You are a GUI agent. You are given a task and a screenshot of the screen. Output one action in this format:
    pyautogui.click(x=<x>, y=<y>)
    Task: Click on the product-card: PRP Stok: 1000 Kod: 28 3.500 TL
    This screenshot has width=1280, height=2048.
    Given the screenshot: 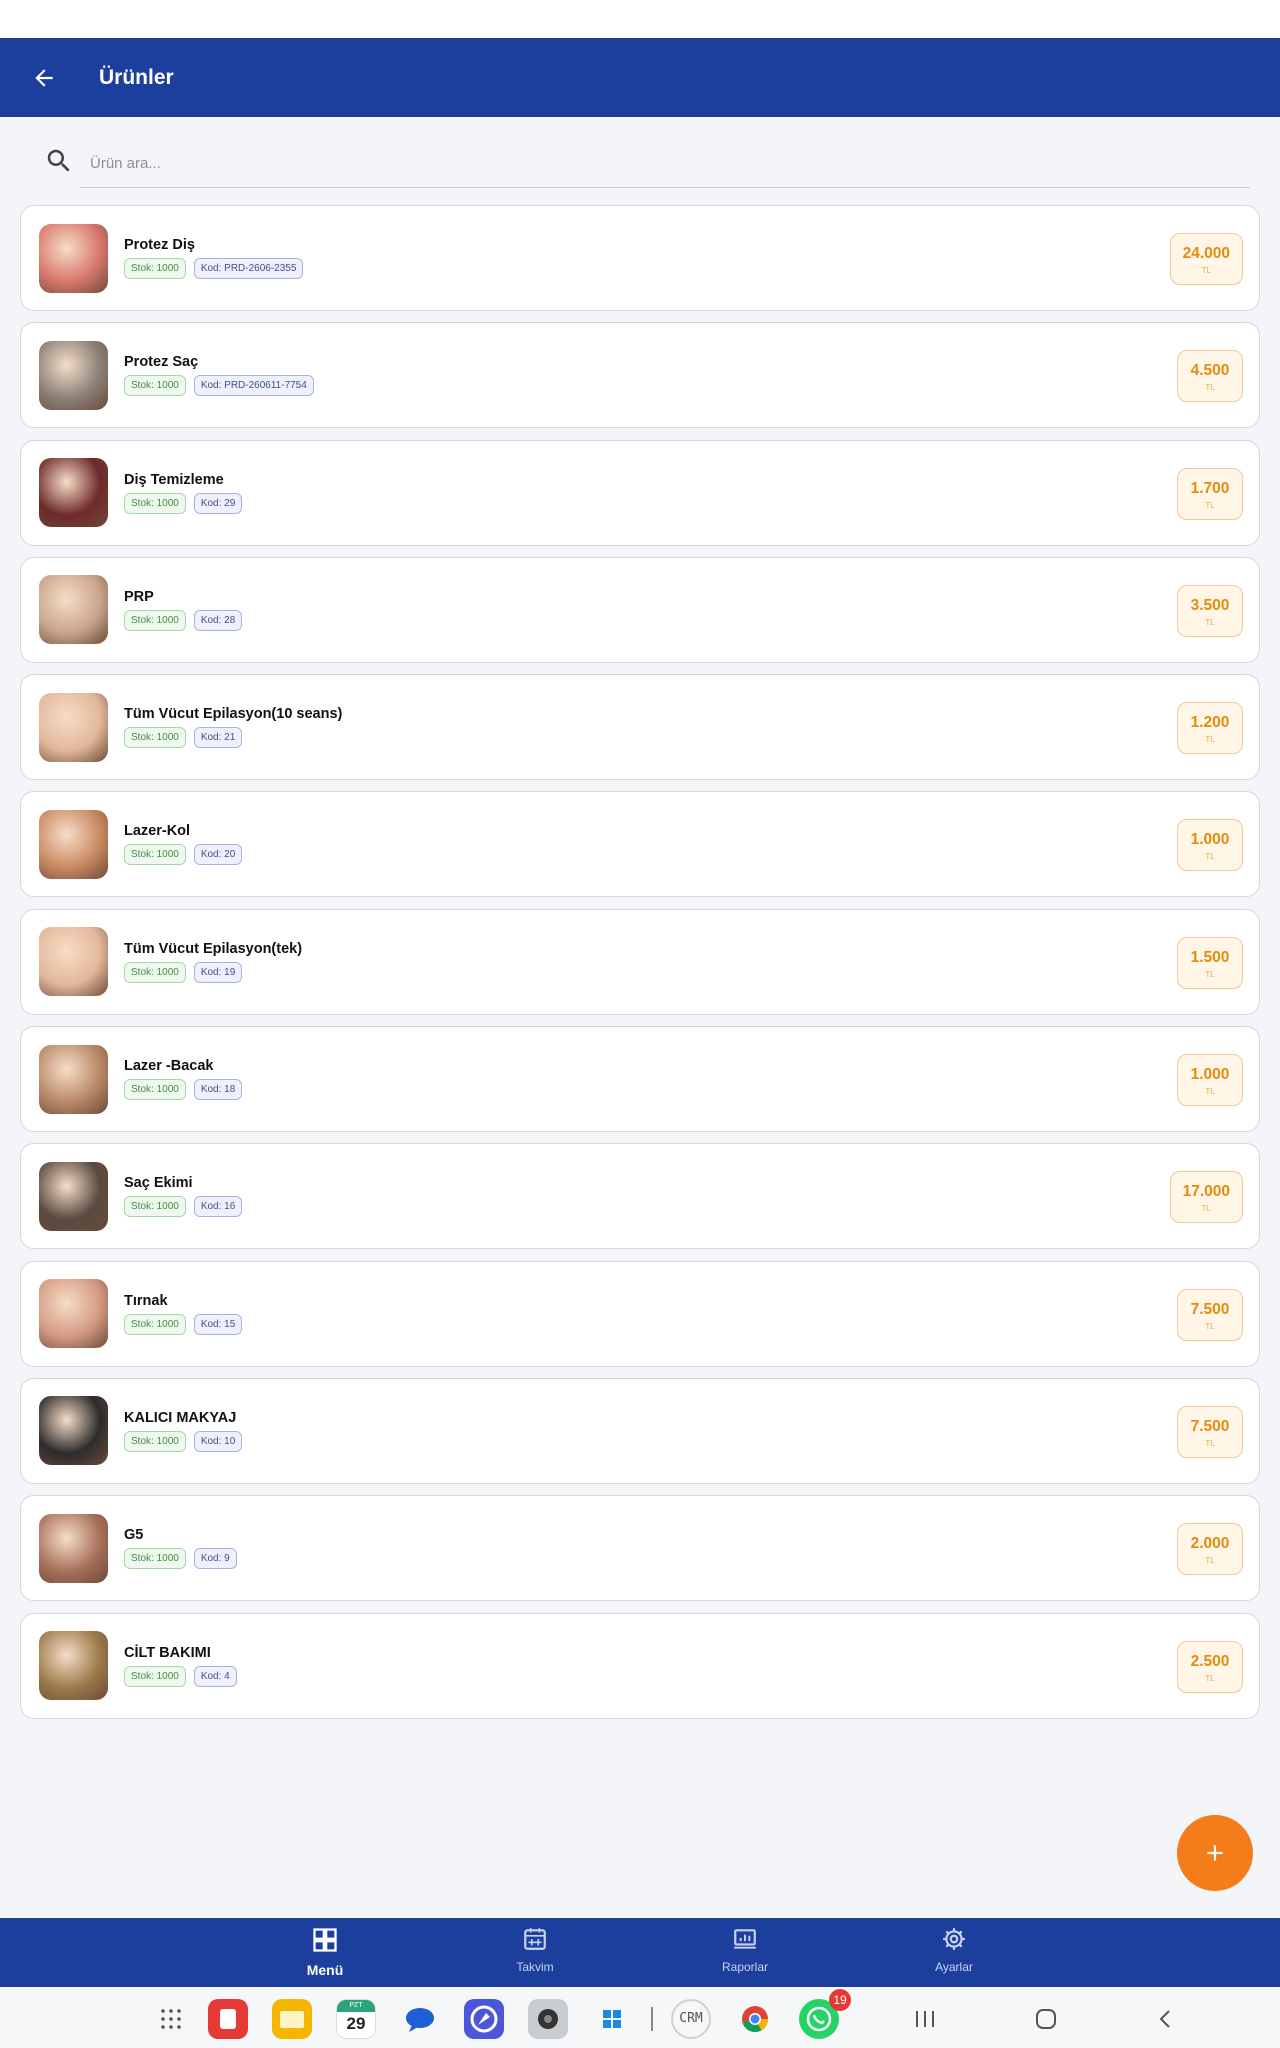 What is the action you would take?
    pyautogui.click(x=640, y=609)
    